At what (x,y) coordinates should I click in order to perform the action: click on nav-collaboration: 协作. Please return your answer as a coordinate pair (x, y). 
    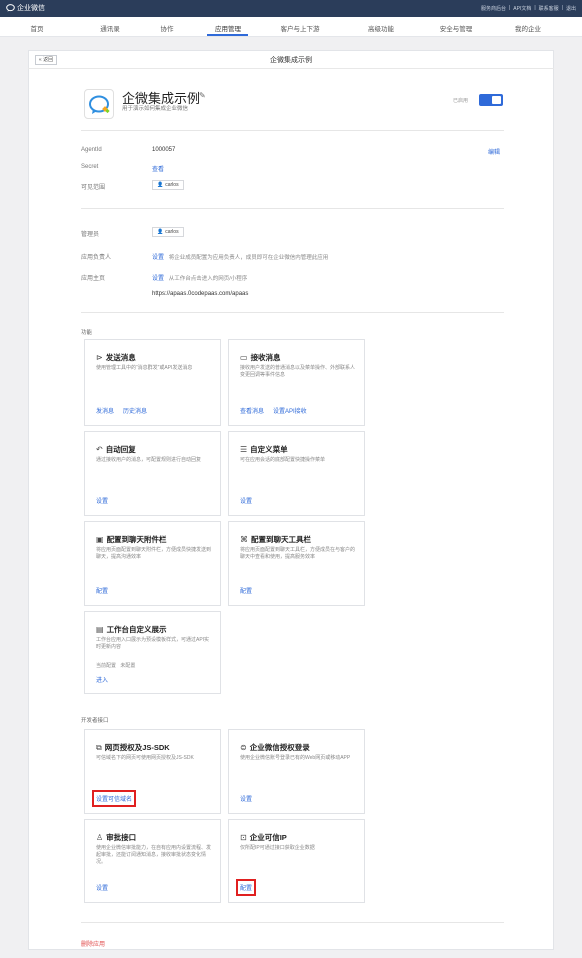
    Looking at the image, I should click on (167, 28).